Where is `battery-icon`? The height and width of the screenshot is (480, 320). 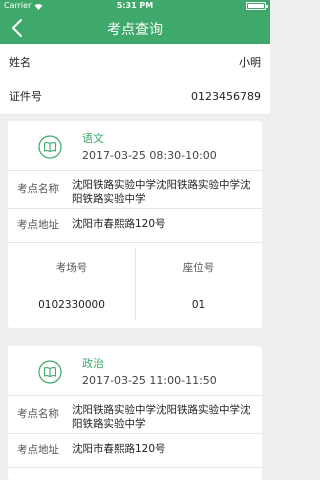
battery-icon is located at coordinates (257, 6).